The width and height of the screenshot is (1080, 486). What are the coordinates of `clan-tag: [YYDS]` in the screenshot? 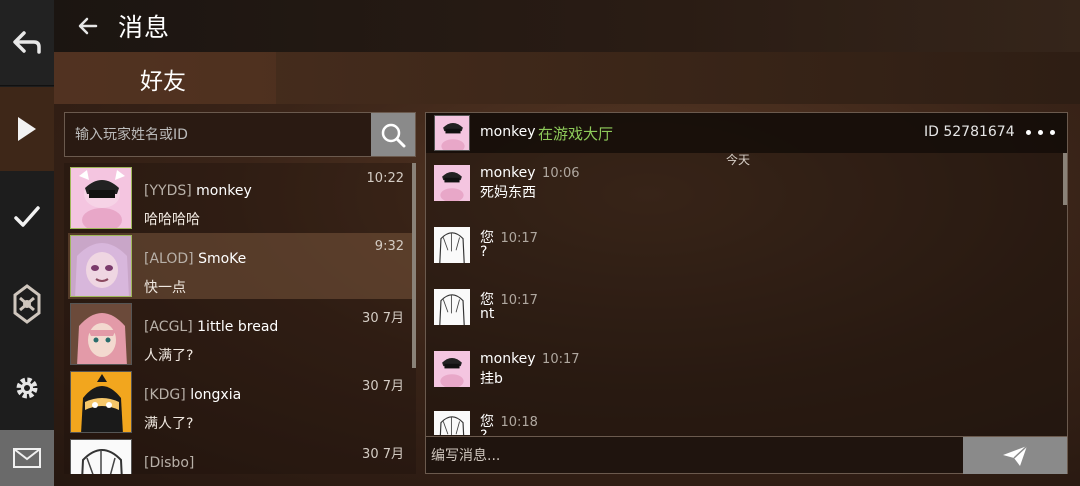 It's located at (168, 191).